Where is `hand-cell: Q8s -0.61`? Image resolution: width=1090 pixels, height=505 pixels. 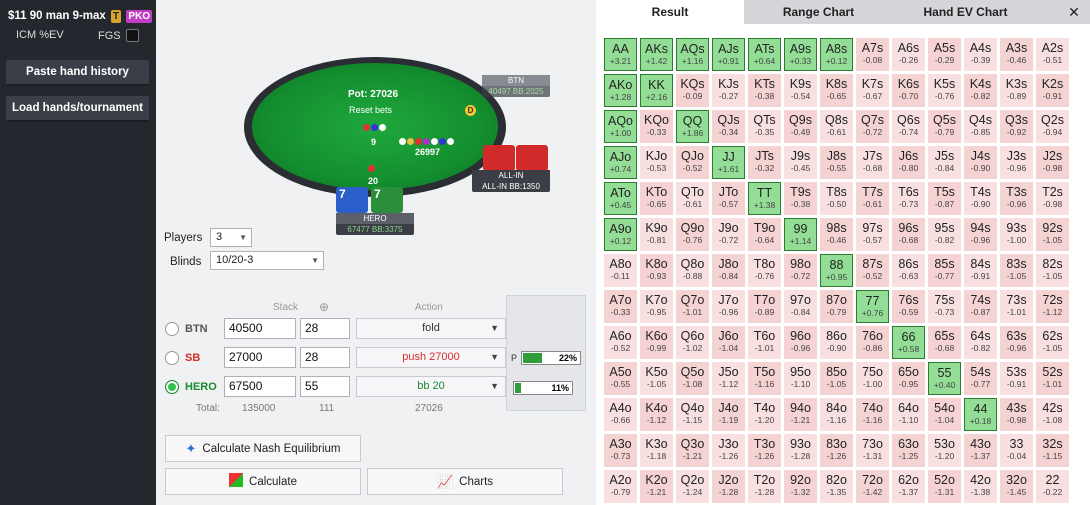
hand-cell: Q8s -0.61 is located at coordinates (836, 126).